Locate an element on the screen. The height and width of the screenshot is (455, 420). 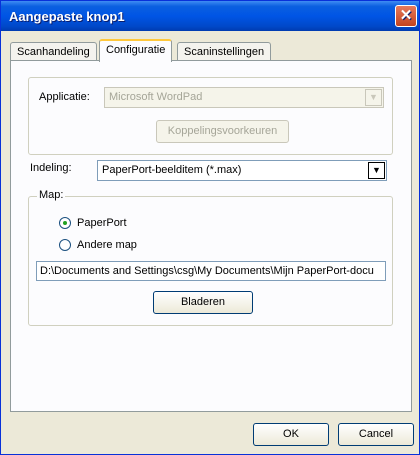
close-button: ✕ is located at coordinates (406, 16).